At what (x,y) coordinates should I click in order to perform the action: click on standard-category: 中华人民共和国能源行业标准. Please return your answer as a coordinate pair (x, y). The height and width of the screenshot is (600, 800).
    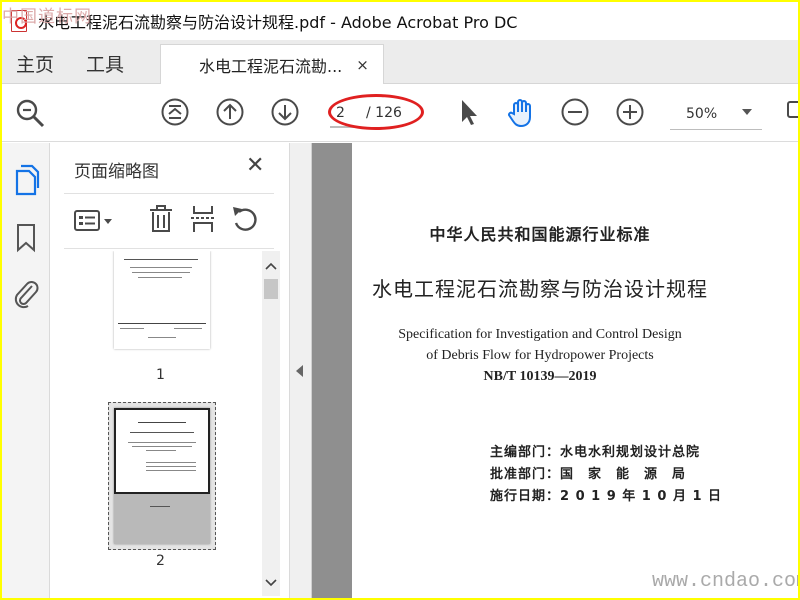
    Looking at the image, I should click on (540, 234).